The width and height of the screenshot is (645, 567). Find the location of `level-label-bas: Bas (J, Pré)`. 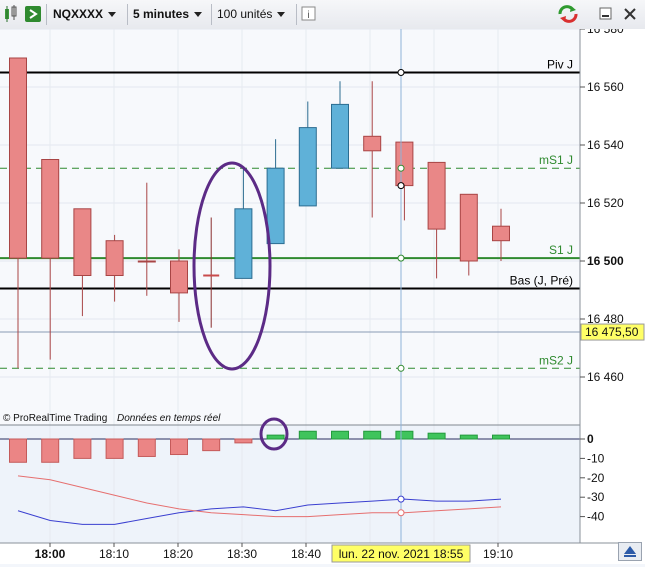

level-label-bas: Bas (J, Pré) is located at coordinates (541, 281).